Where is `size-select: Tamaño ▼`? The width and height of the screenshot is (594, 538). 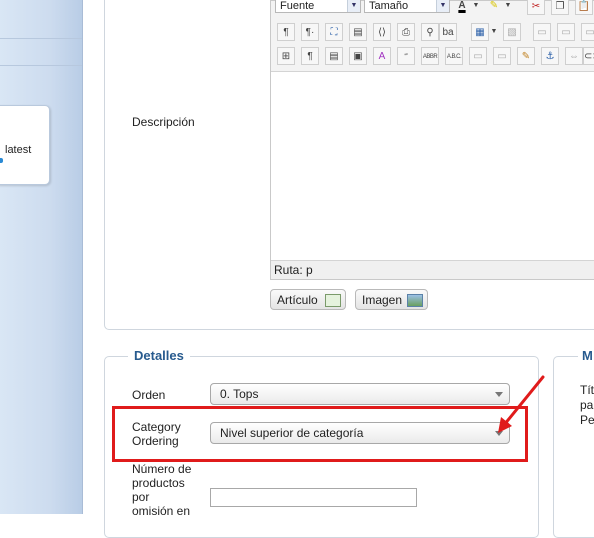 size-select: Tamaño ▼ is located at coordinates (407, 6).